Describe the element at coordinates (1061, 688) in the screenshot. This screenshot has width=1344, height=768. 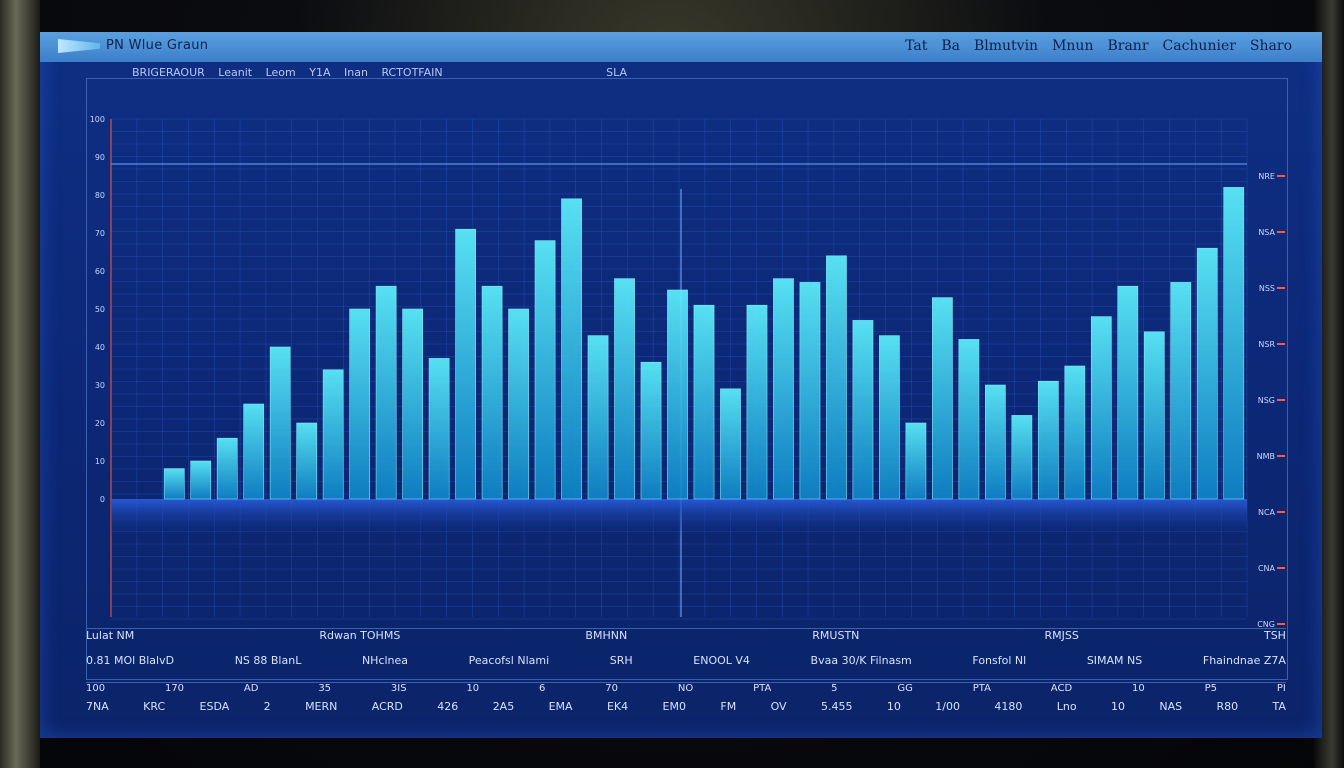
I see `table-cell: ACD` at that location.